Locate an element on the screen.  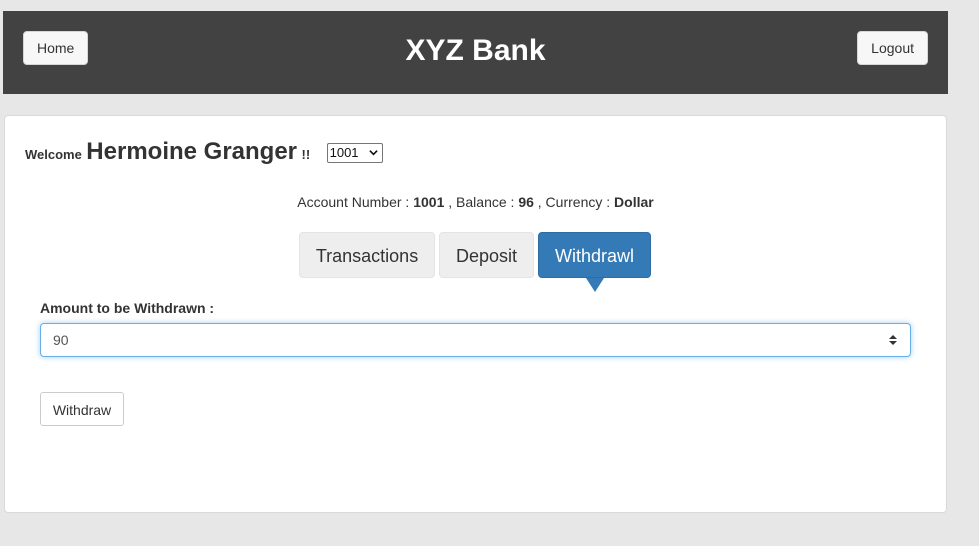
balance-label: , Balance : is located at coordinates (481, 202).